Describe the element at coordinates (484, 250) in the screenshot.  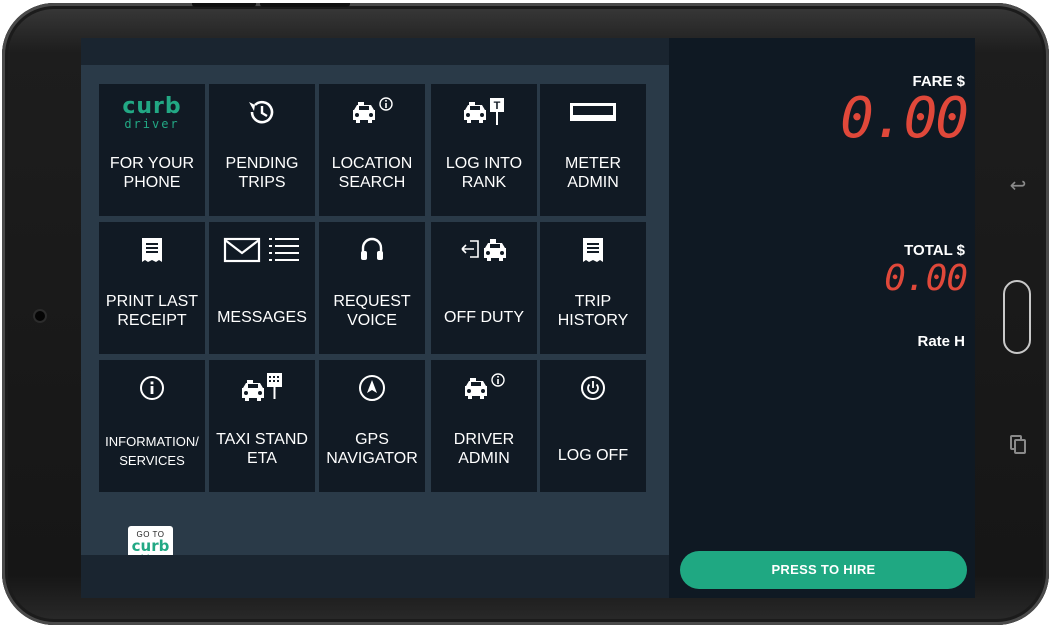
I see `exit-taxi-icon` at that location.